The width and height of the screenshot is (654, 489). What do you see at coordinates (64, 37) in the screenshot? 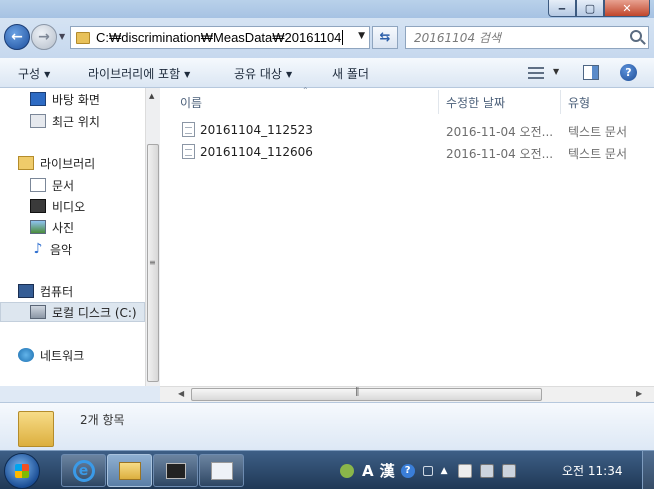
I see `recent-pages-dropdown: ▼` at bounding box center [64, 37].